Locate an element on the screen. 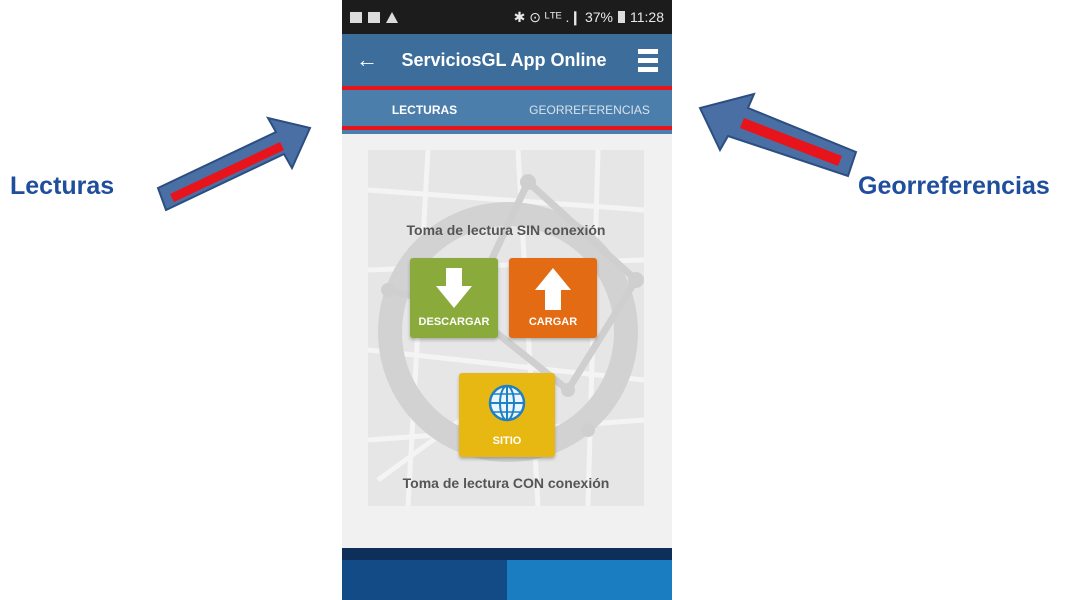 The height and width of the screenshot is (600, 1080). back-arrow-icon: ← is located at coordinates (373, 60).